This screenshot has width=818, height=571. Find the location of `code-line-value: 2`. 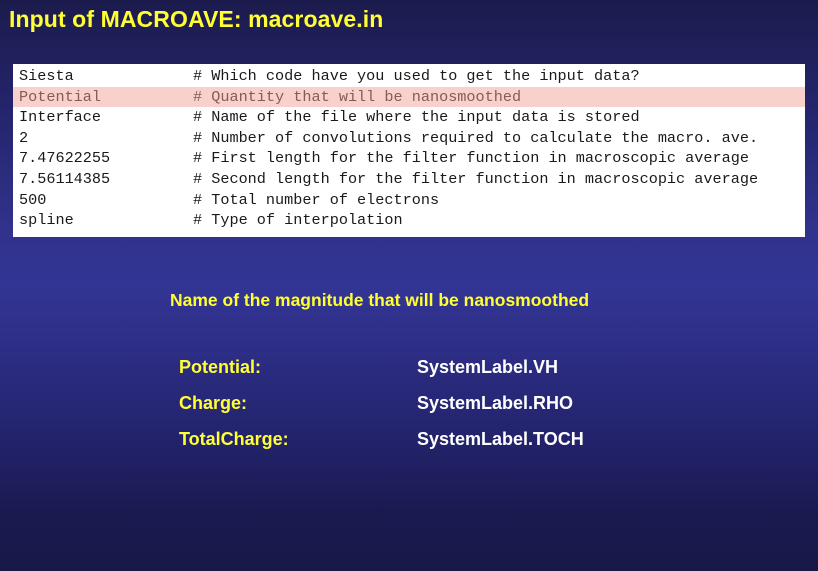

code-line-value: 2 is located at coordinates (24, 137).